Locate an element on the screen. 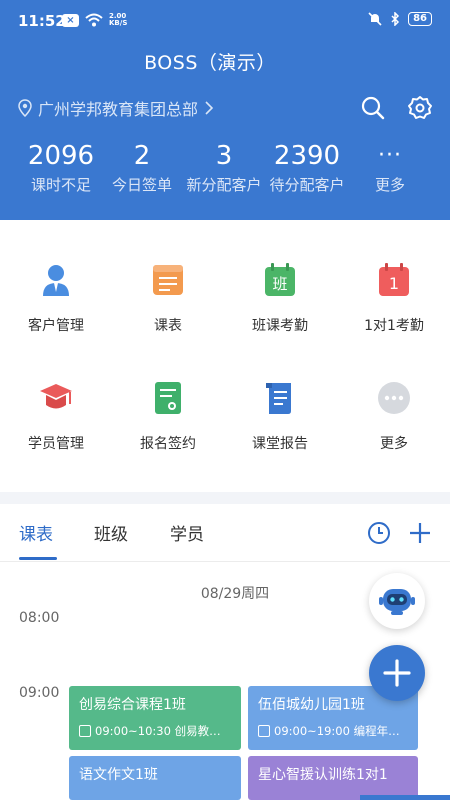  stat-new-assigned: 3 新分配客户 is located at coordinates (224, 167).